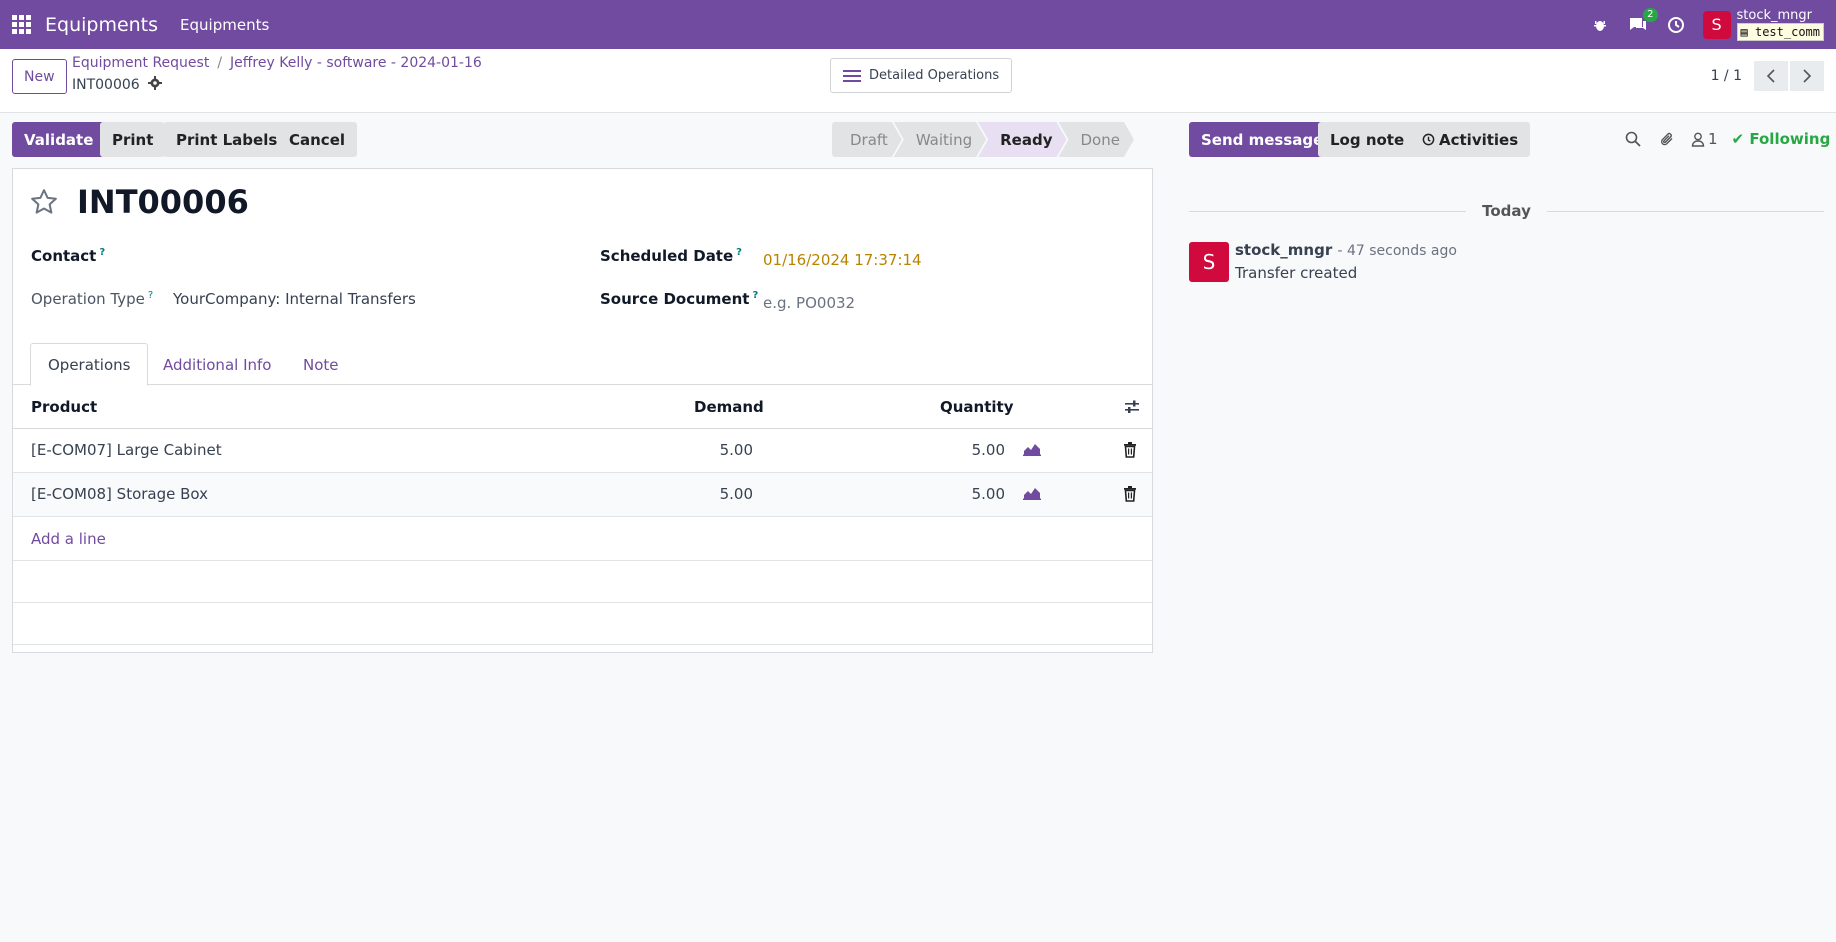 The image size is (1836, 942). I want to click on pager-value: 1 / 1, so click(1726, 76).